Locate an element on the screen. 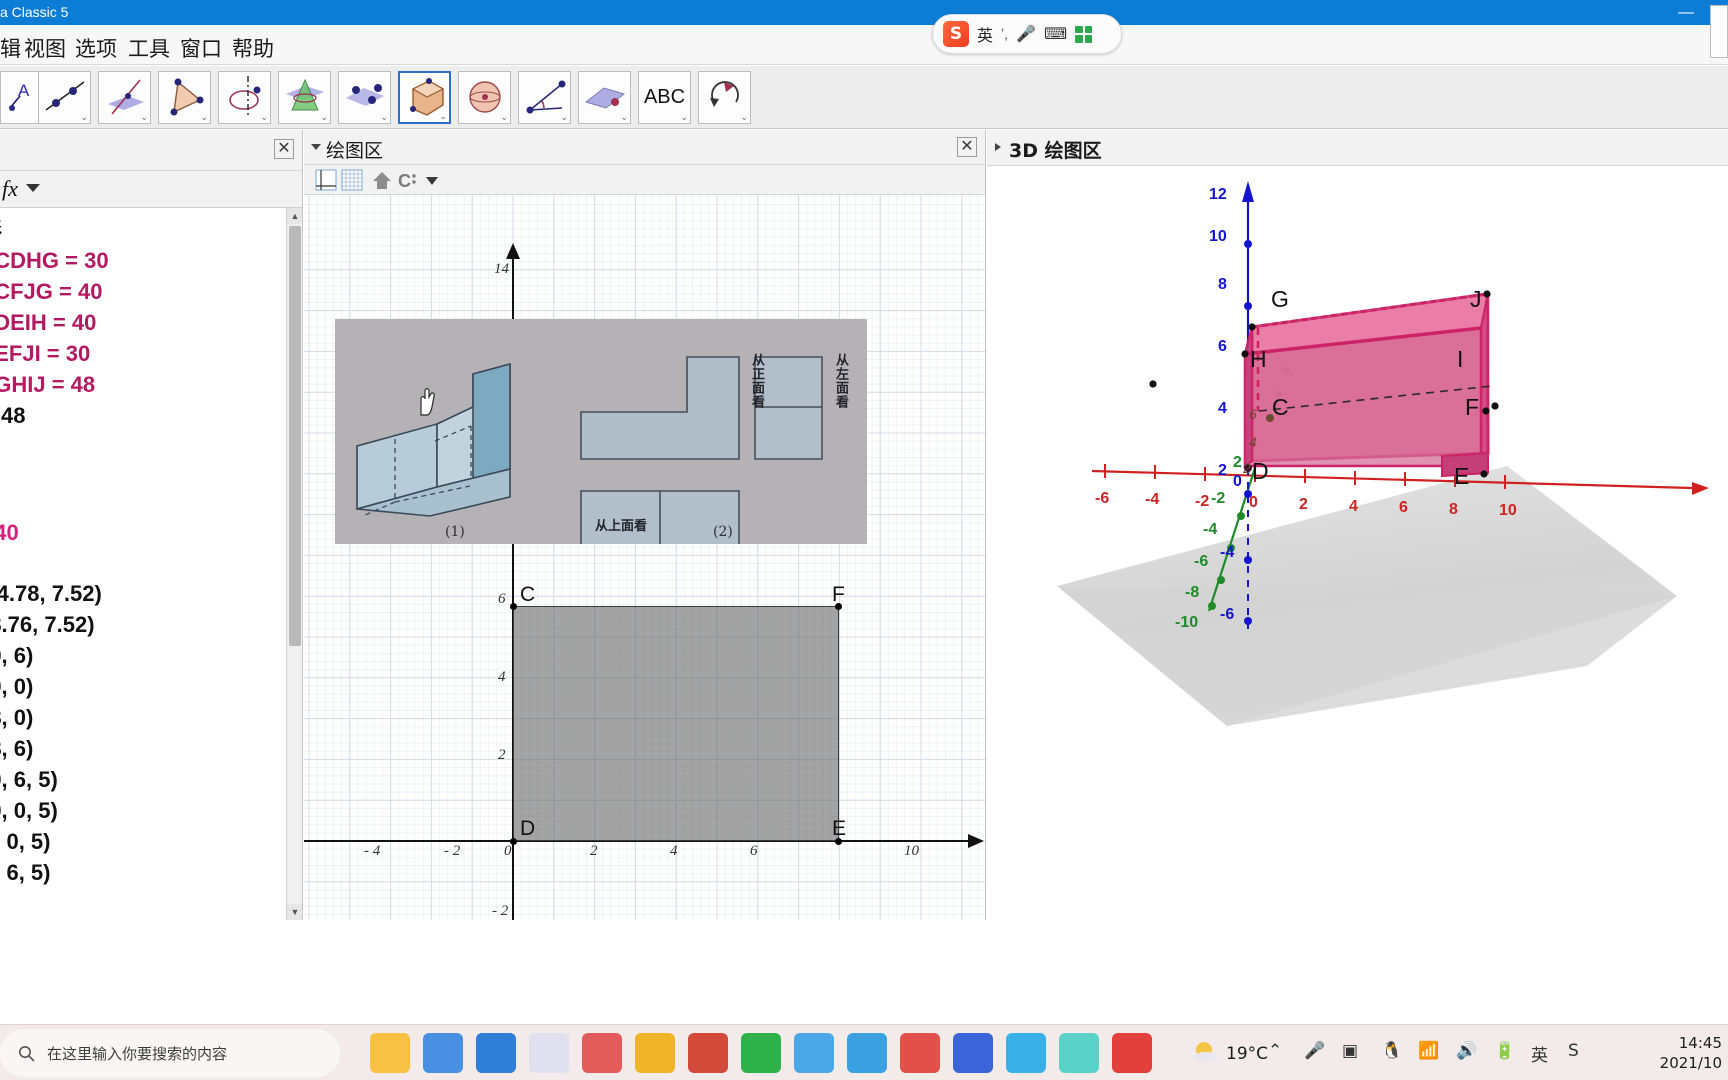  file-explorer-icon is located at coordinates (390, 1053).